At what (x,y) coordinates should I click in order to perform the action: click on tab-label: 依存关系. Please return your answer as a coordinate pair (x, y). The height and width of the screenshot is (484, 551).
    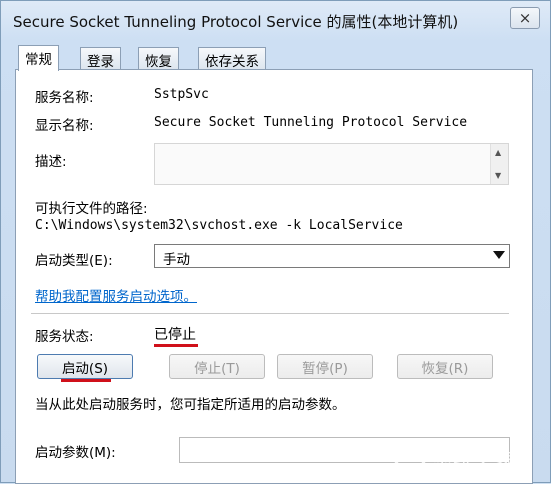
    Looking at the image, I should click on (232, 62).